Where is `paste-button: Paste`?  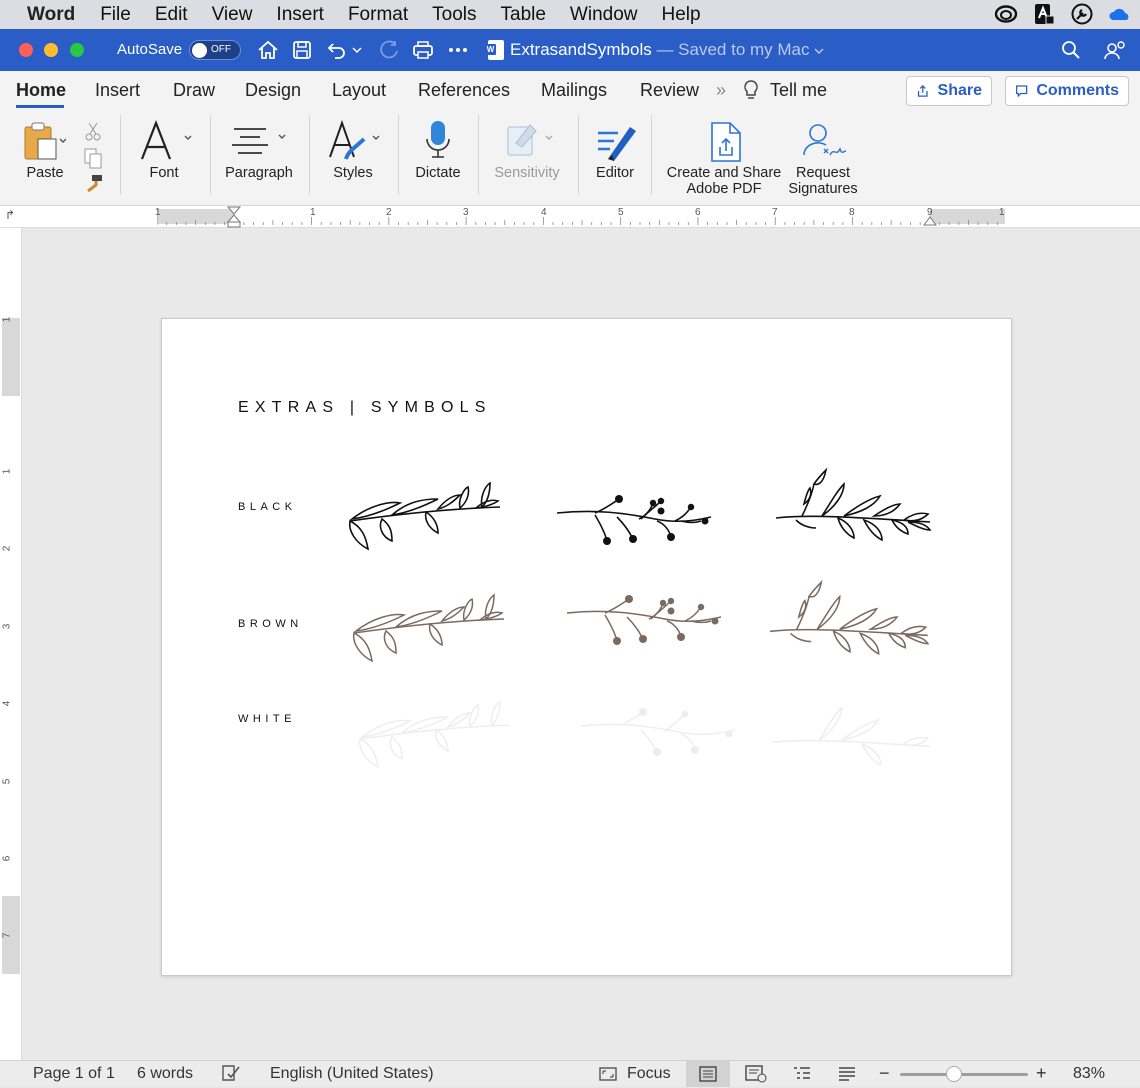 paste-button: Paste is located at coordinates (45, 156).